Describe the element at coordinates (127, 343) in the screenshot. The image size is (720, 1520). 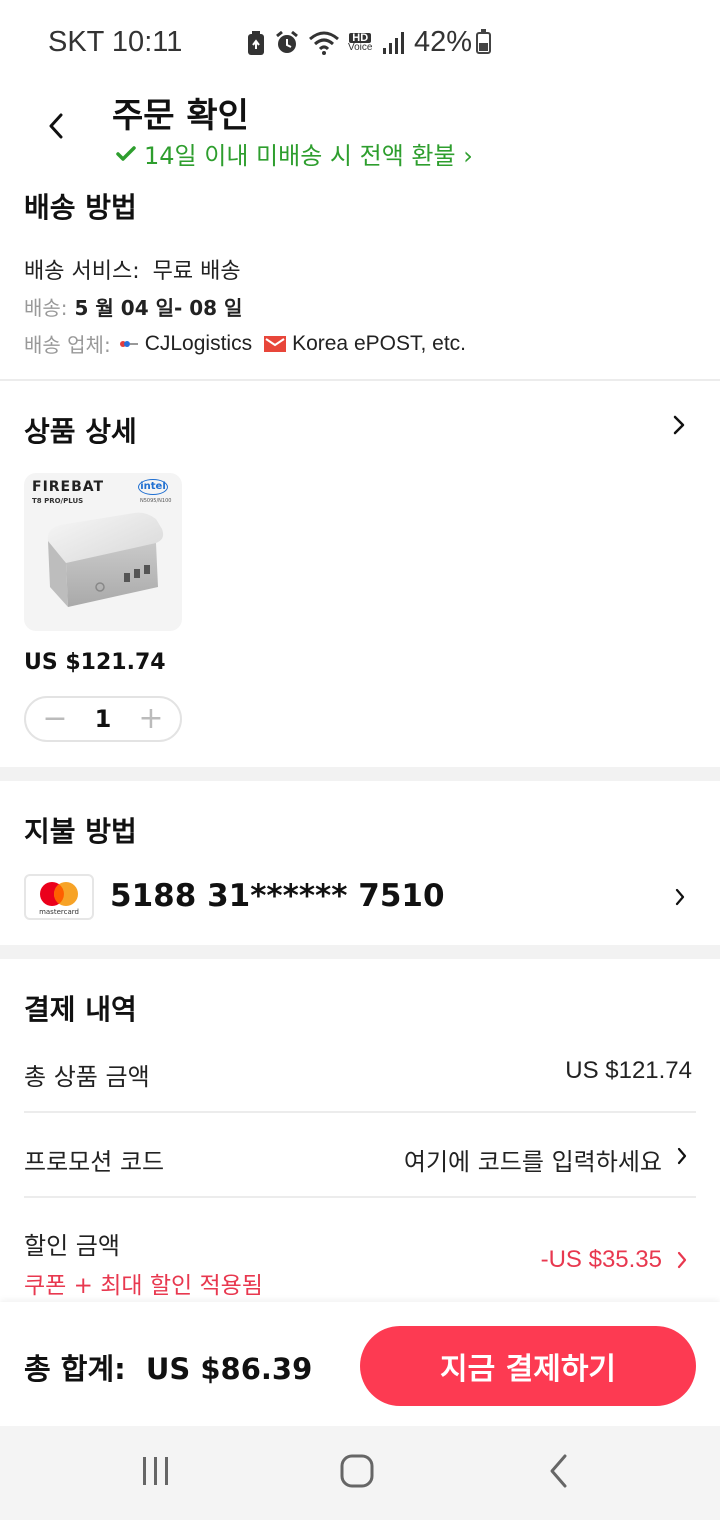
I see `cj-logistics-logo-icon` at that location.